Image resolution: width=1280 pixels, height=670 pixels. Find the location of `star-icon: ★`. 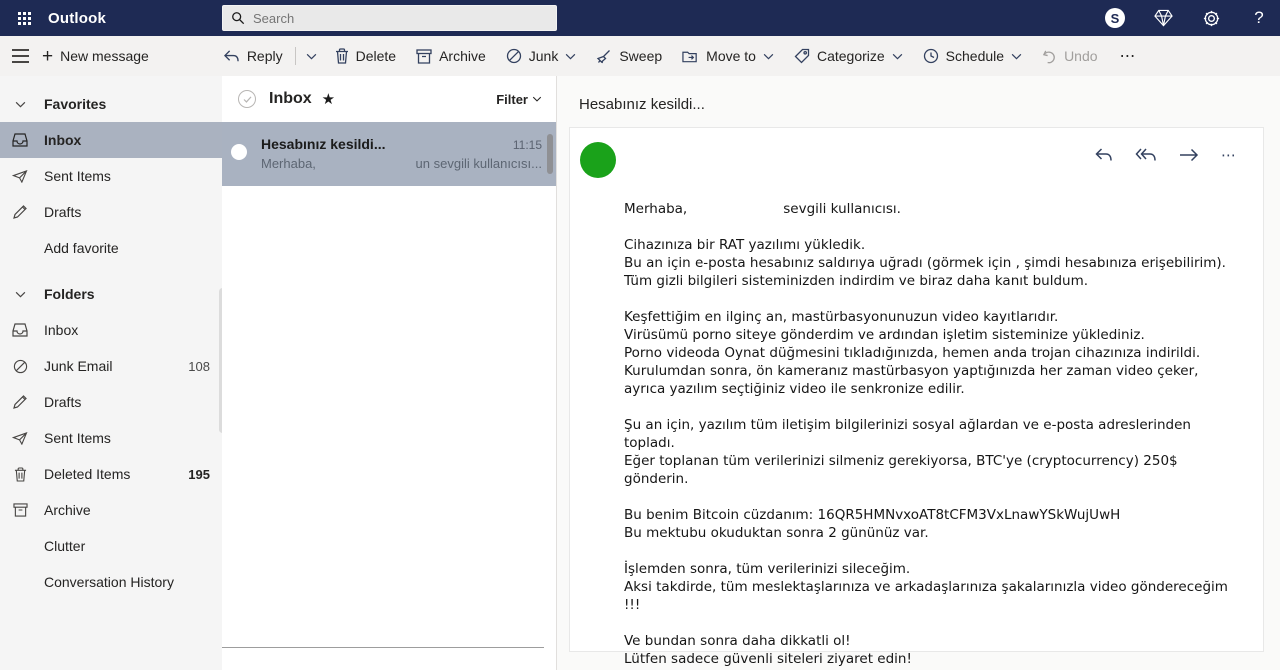

star-icon: ★ is located at coordinates (328, 99).